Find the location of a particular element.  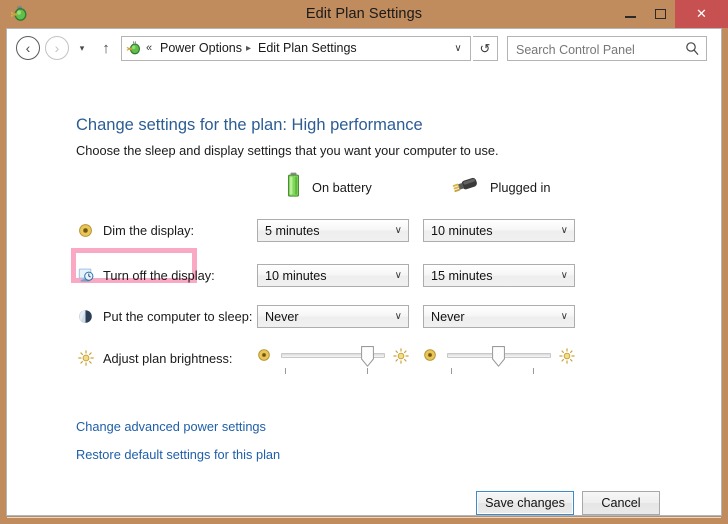

slider-brightness-on-battery is located at coordinates (333, 359).